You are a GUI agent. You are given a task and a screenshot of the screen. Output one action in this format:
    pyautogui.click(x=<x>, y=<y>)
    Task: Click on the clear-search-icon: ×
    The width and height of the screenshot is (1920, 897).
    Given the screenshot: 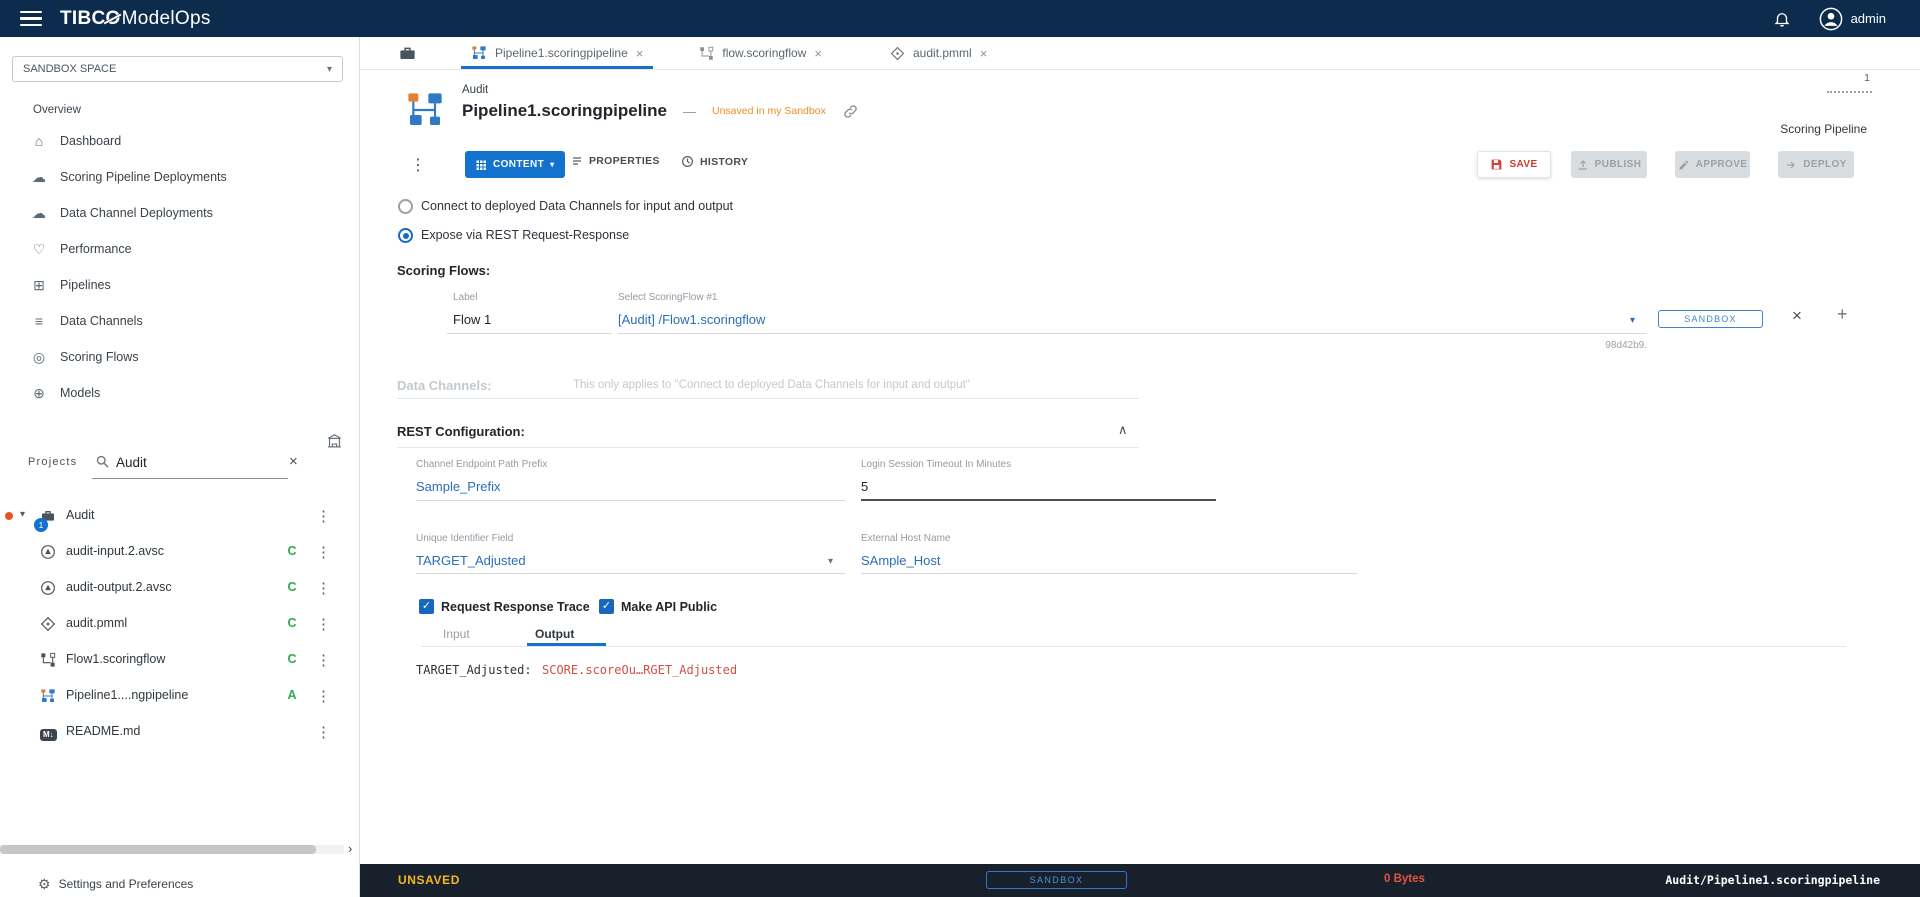 What is the action you would take?
    pyautogui.click(x=293, y=461)
    